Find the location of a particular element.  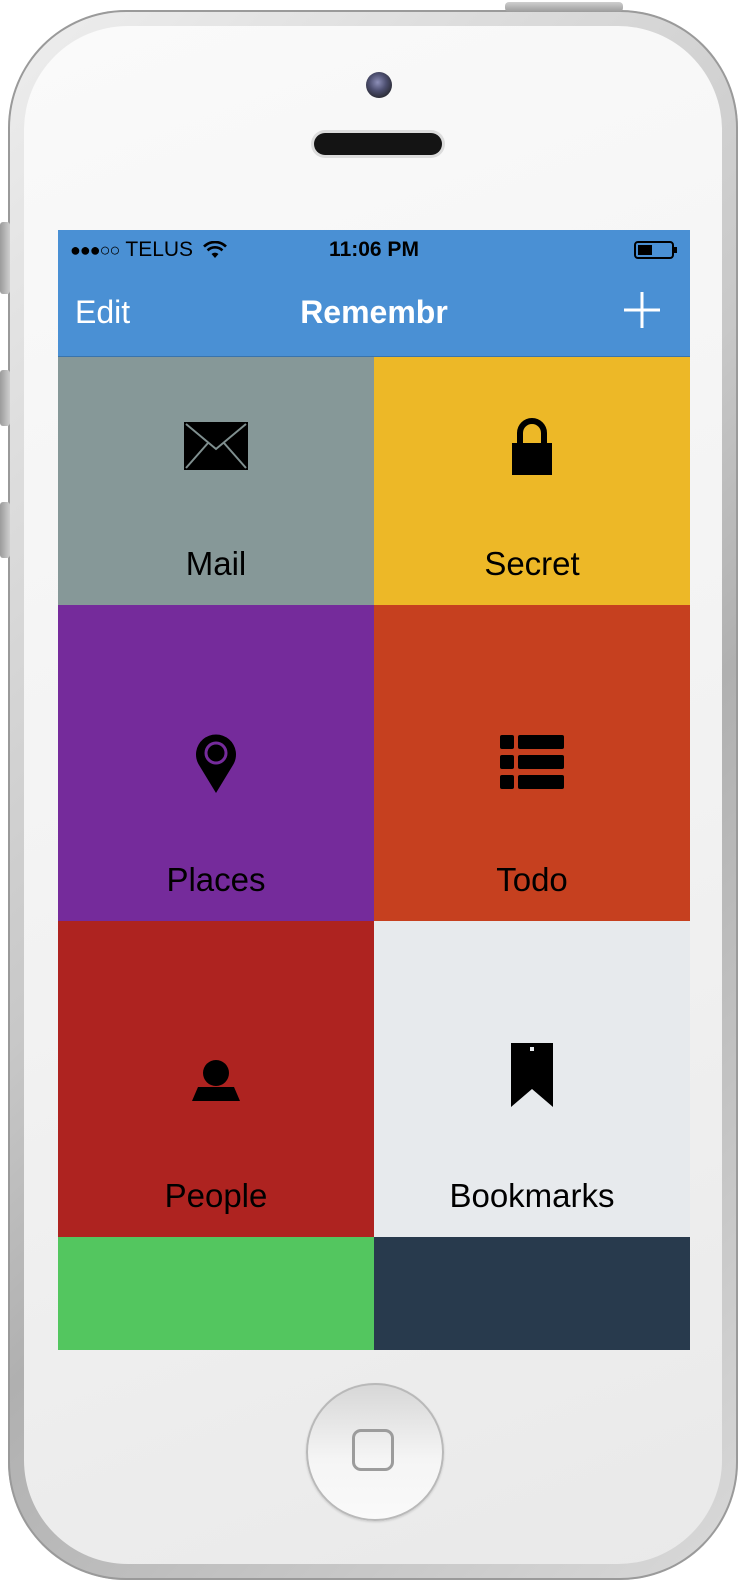

lock-icon is located at coordinates (532, 446).